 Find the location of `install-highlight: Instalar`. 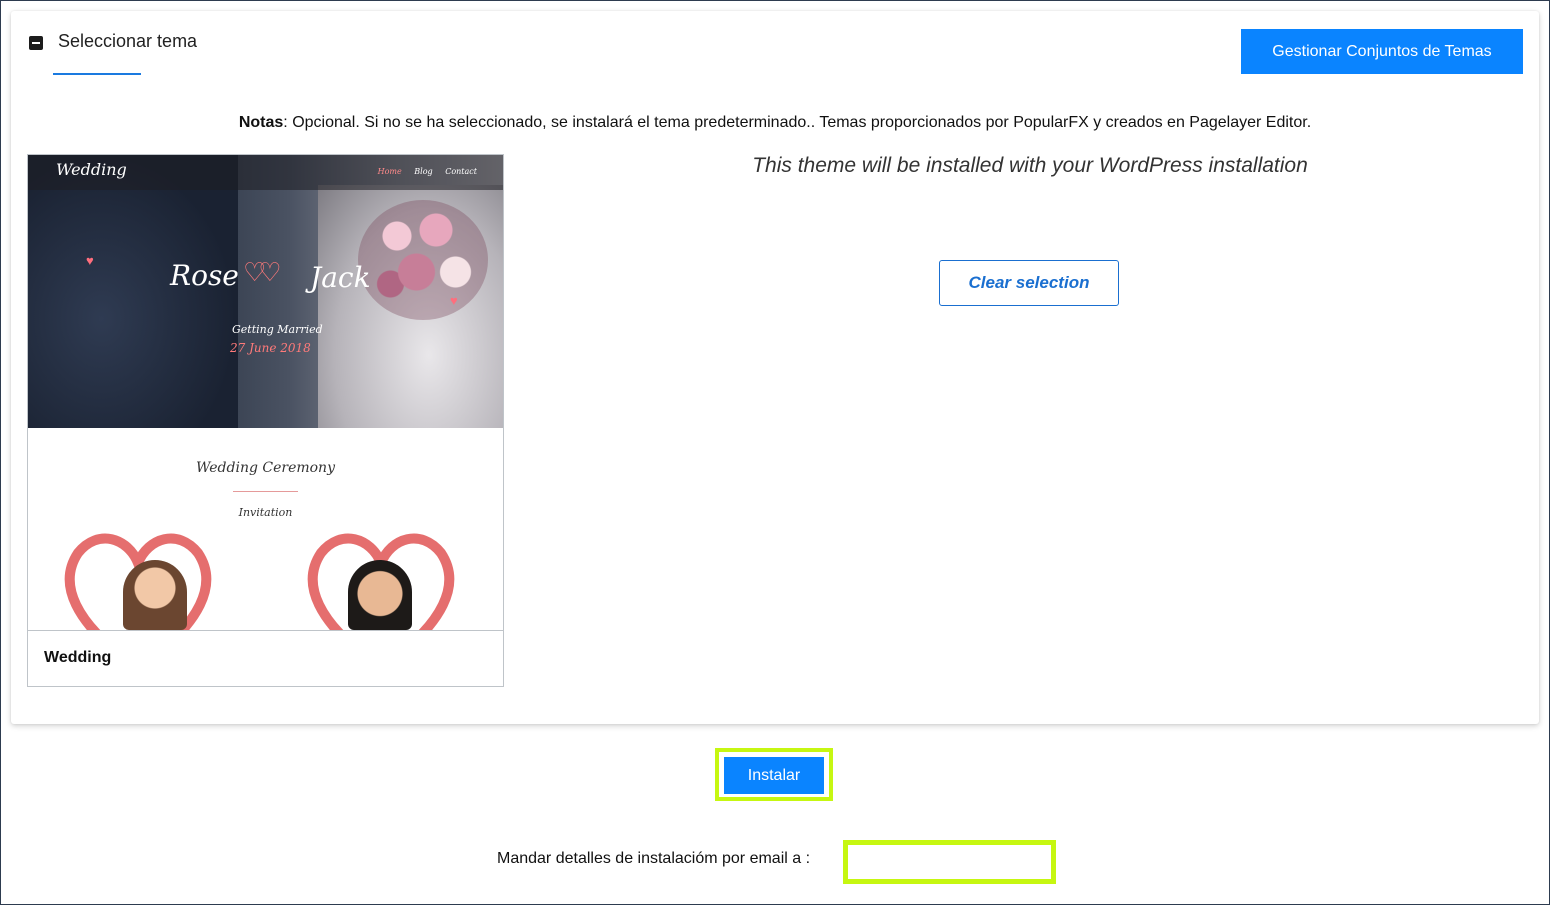

install-highlight: Instalar is located at coordinates (774, 774).